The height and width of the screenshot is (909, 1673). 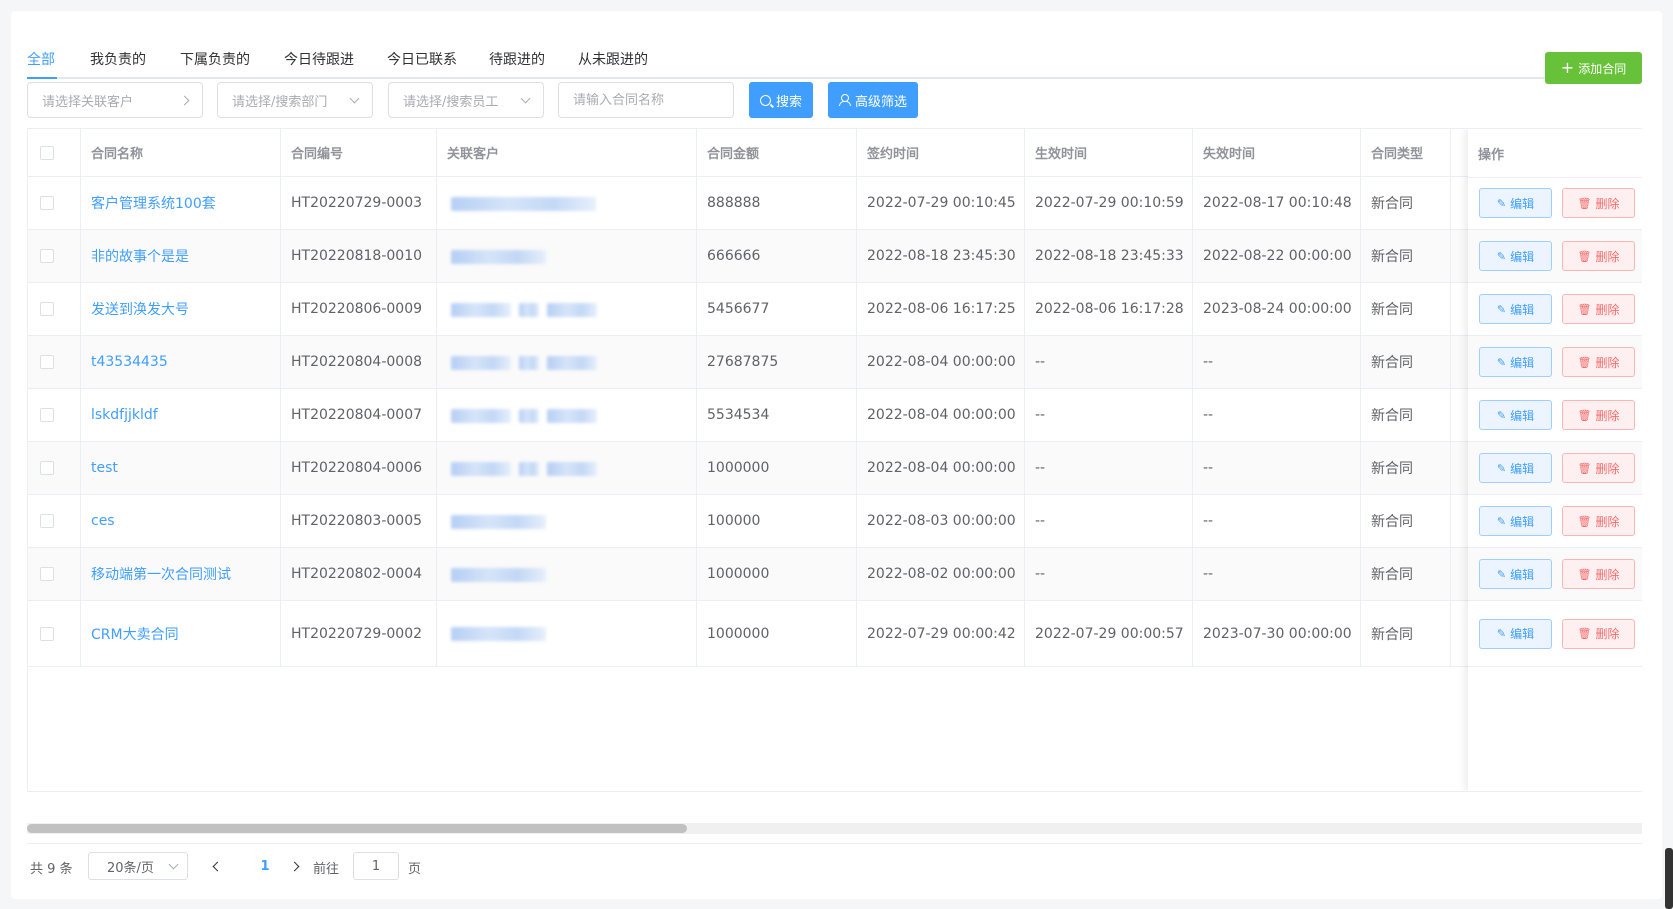 I want to click on contract-name-field, so click(x=646, y=100).